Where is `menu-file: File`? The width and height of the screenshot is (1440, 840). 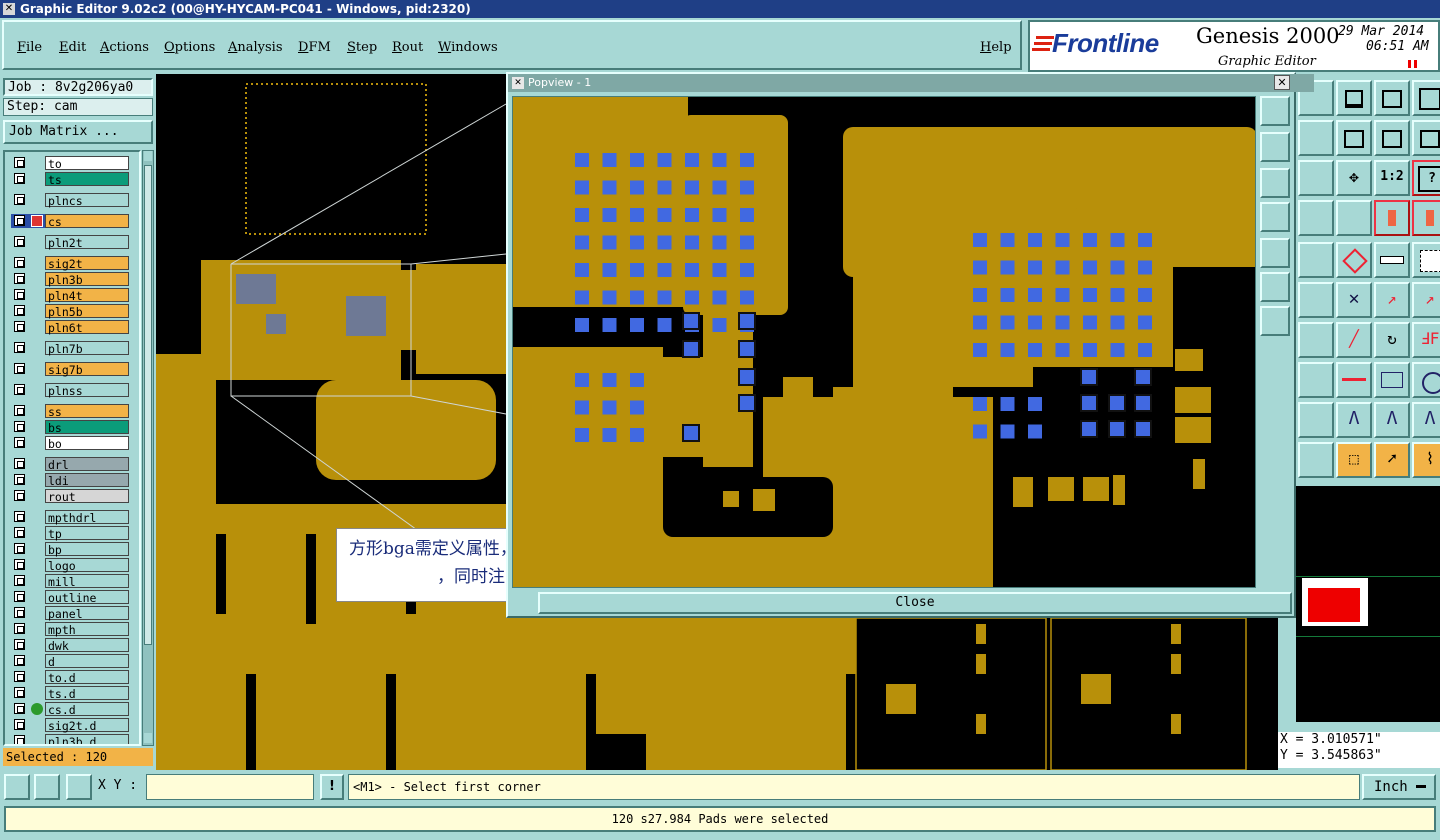
menu-file: File is located at coordinates (29, 47).